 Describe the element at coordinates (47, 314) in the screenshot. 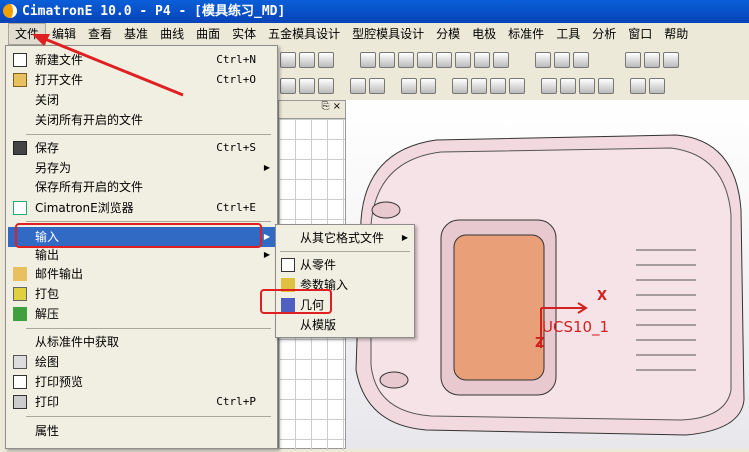

I see `label: 解压` at that location.